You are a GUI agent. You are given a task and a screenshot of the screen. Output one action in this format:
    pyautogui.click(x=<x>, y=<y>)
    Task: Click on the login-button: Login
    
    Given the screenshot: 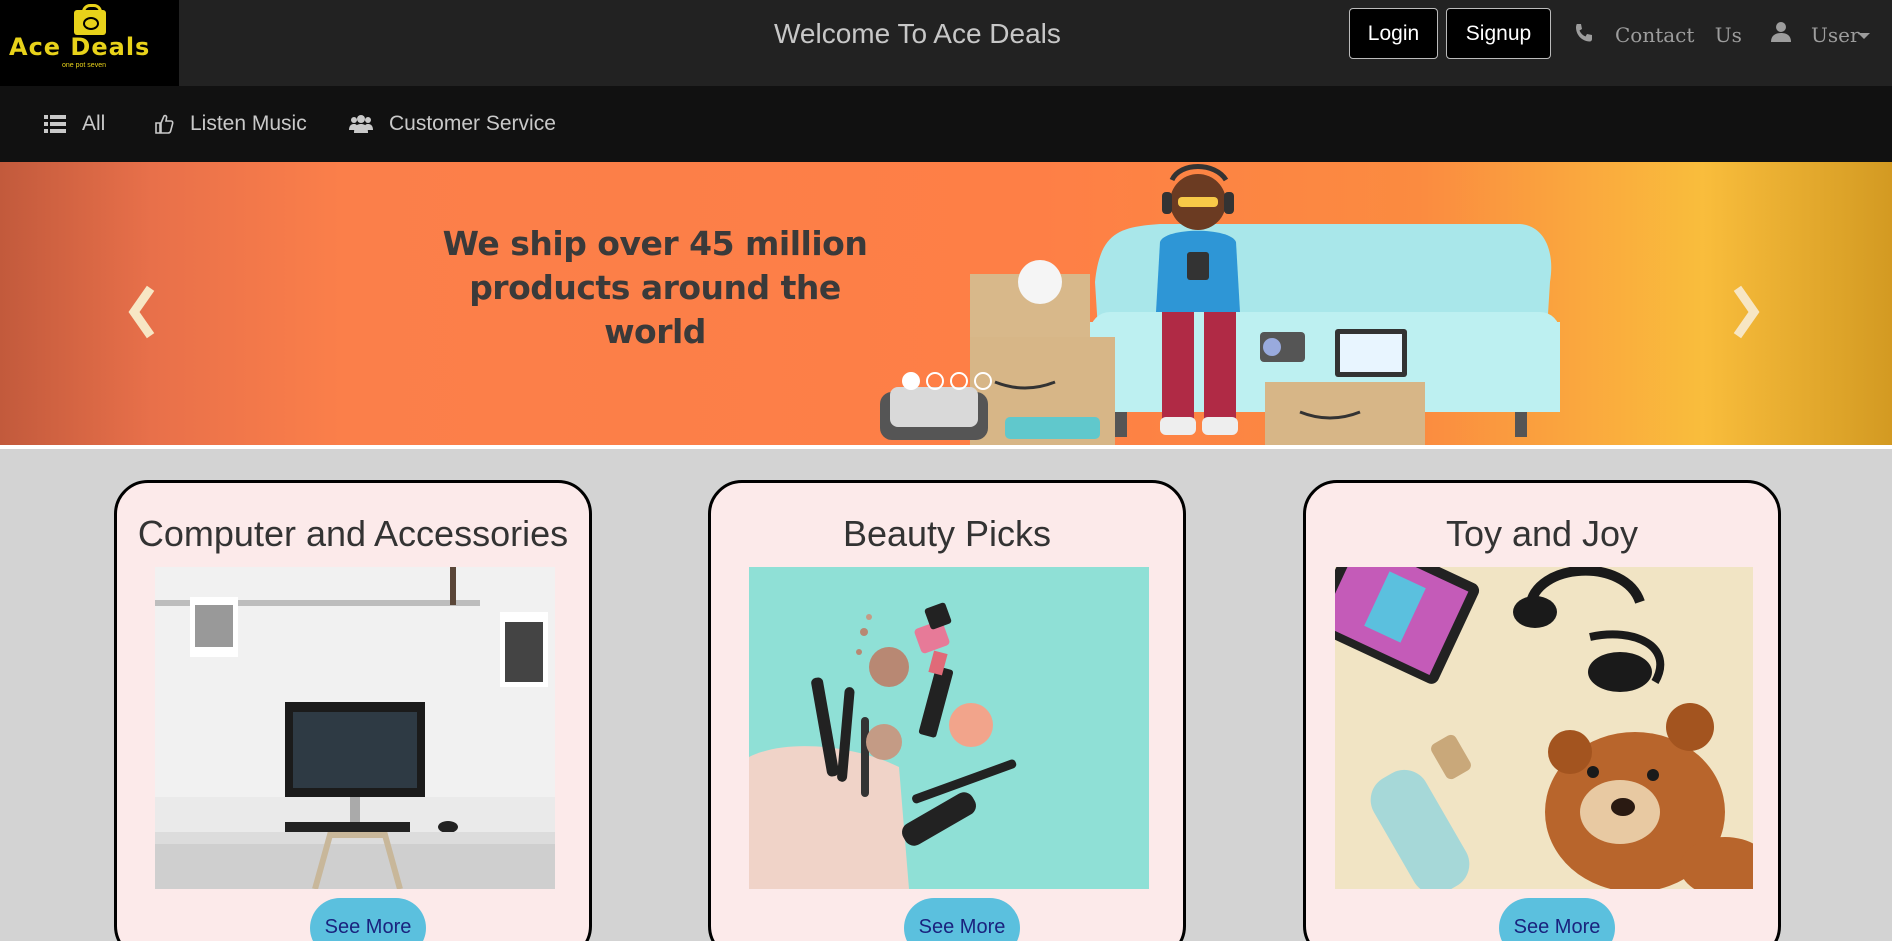 What is the action you would take?
    pyautogui.click(x=1393, y=33)
    